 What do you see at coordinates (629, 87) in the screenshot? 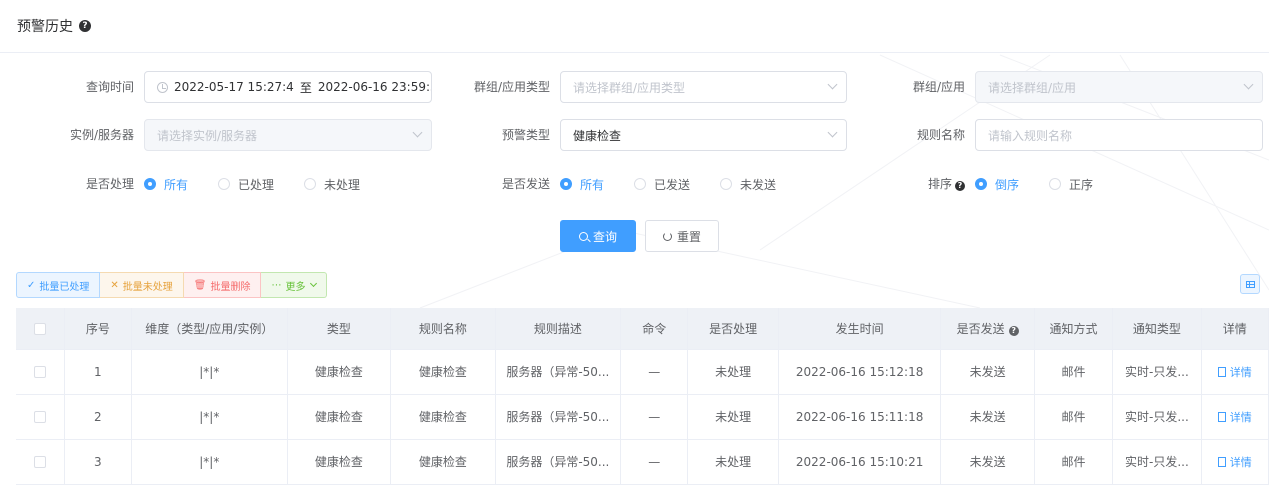
I see `group-type-placeholder: 请选择群组/应用类型` at bounding box center [629, 87].